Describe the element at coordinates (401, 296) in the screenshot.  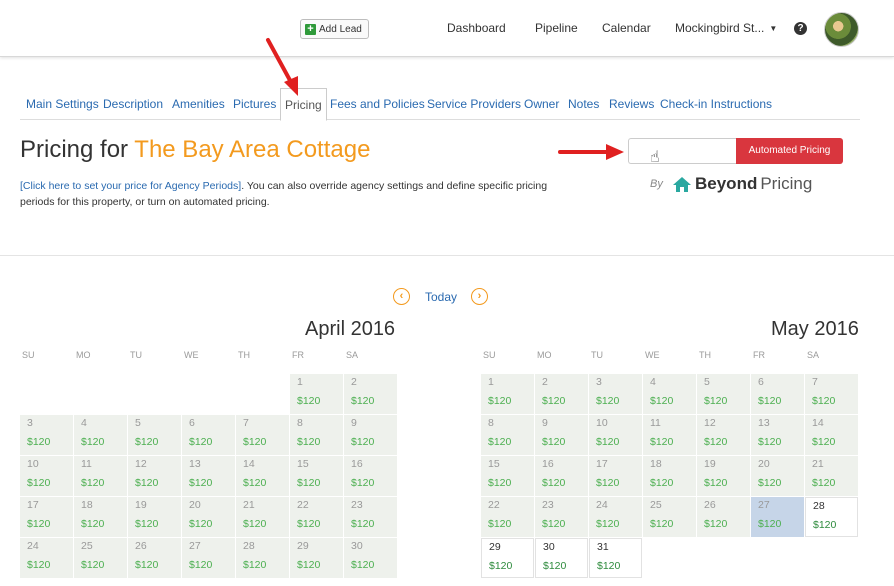
I see `chevron-left-icon: ‹` at that location.